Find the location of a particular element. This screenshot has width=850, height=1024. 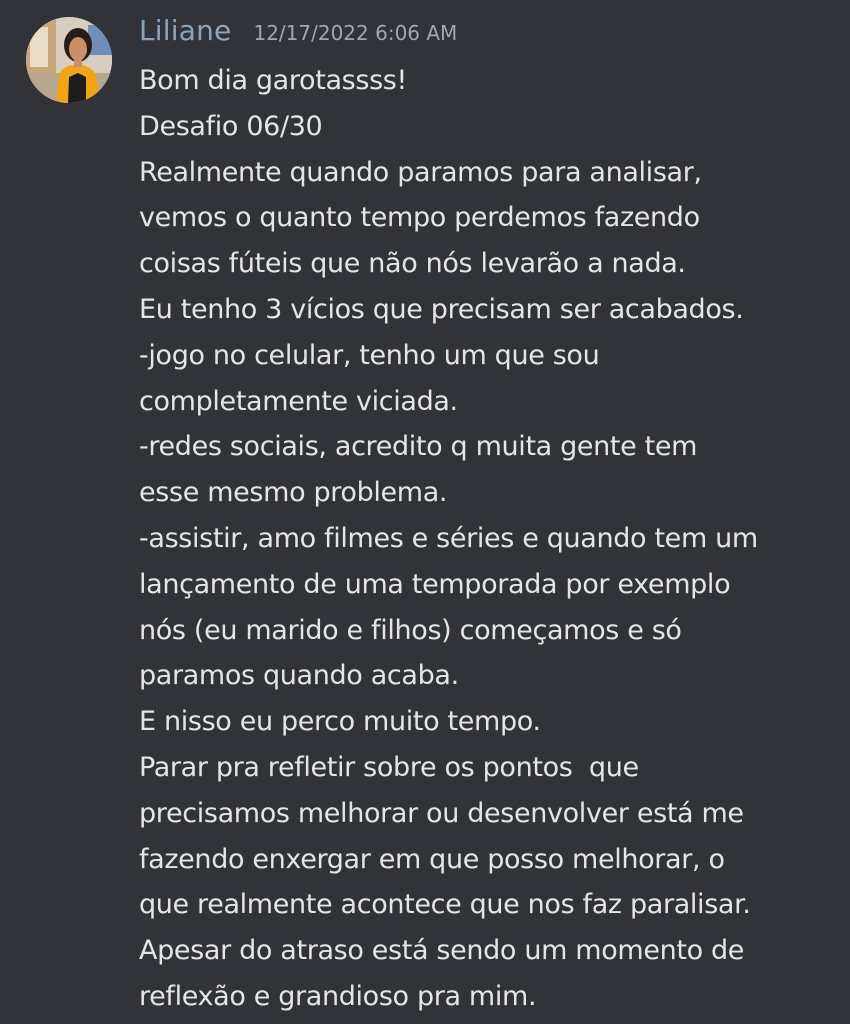

message-line: vemos o quanto tempo perdemos fazendo is located at coordinates (419, 218).